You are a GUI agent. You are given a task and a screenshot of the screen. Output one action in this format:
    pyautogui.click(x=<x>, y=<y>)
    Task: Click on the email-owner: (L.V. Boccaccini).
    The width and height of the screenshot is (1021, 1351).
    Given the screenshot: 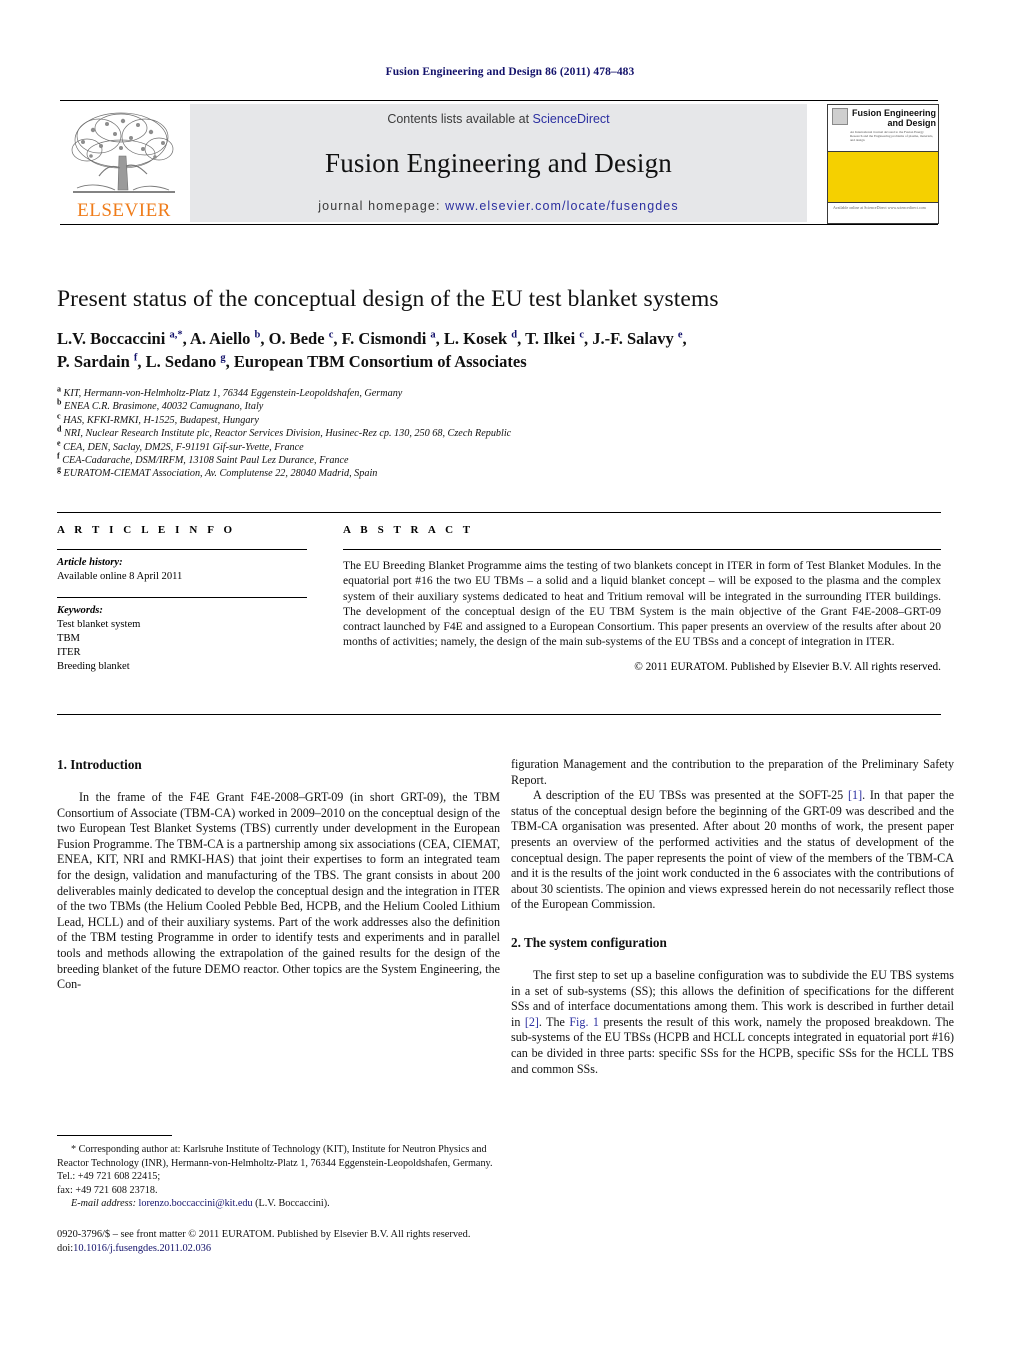 What is the action you would take?
    pyautogui.click(x=292, y=1204)
    